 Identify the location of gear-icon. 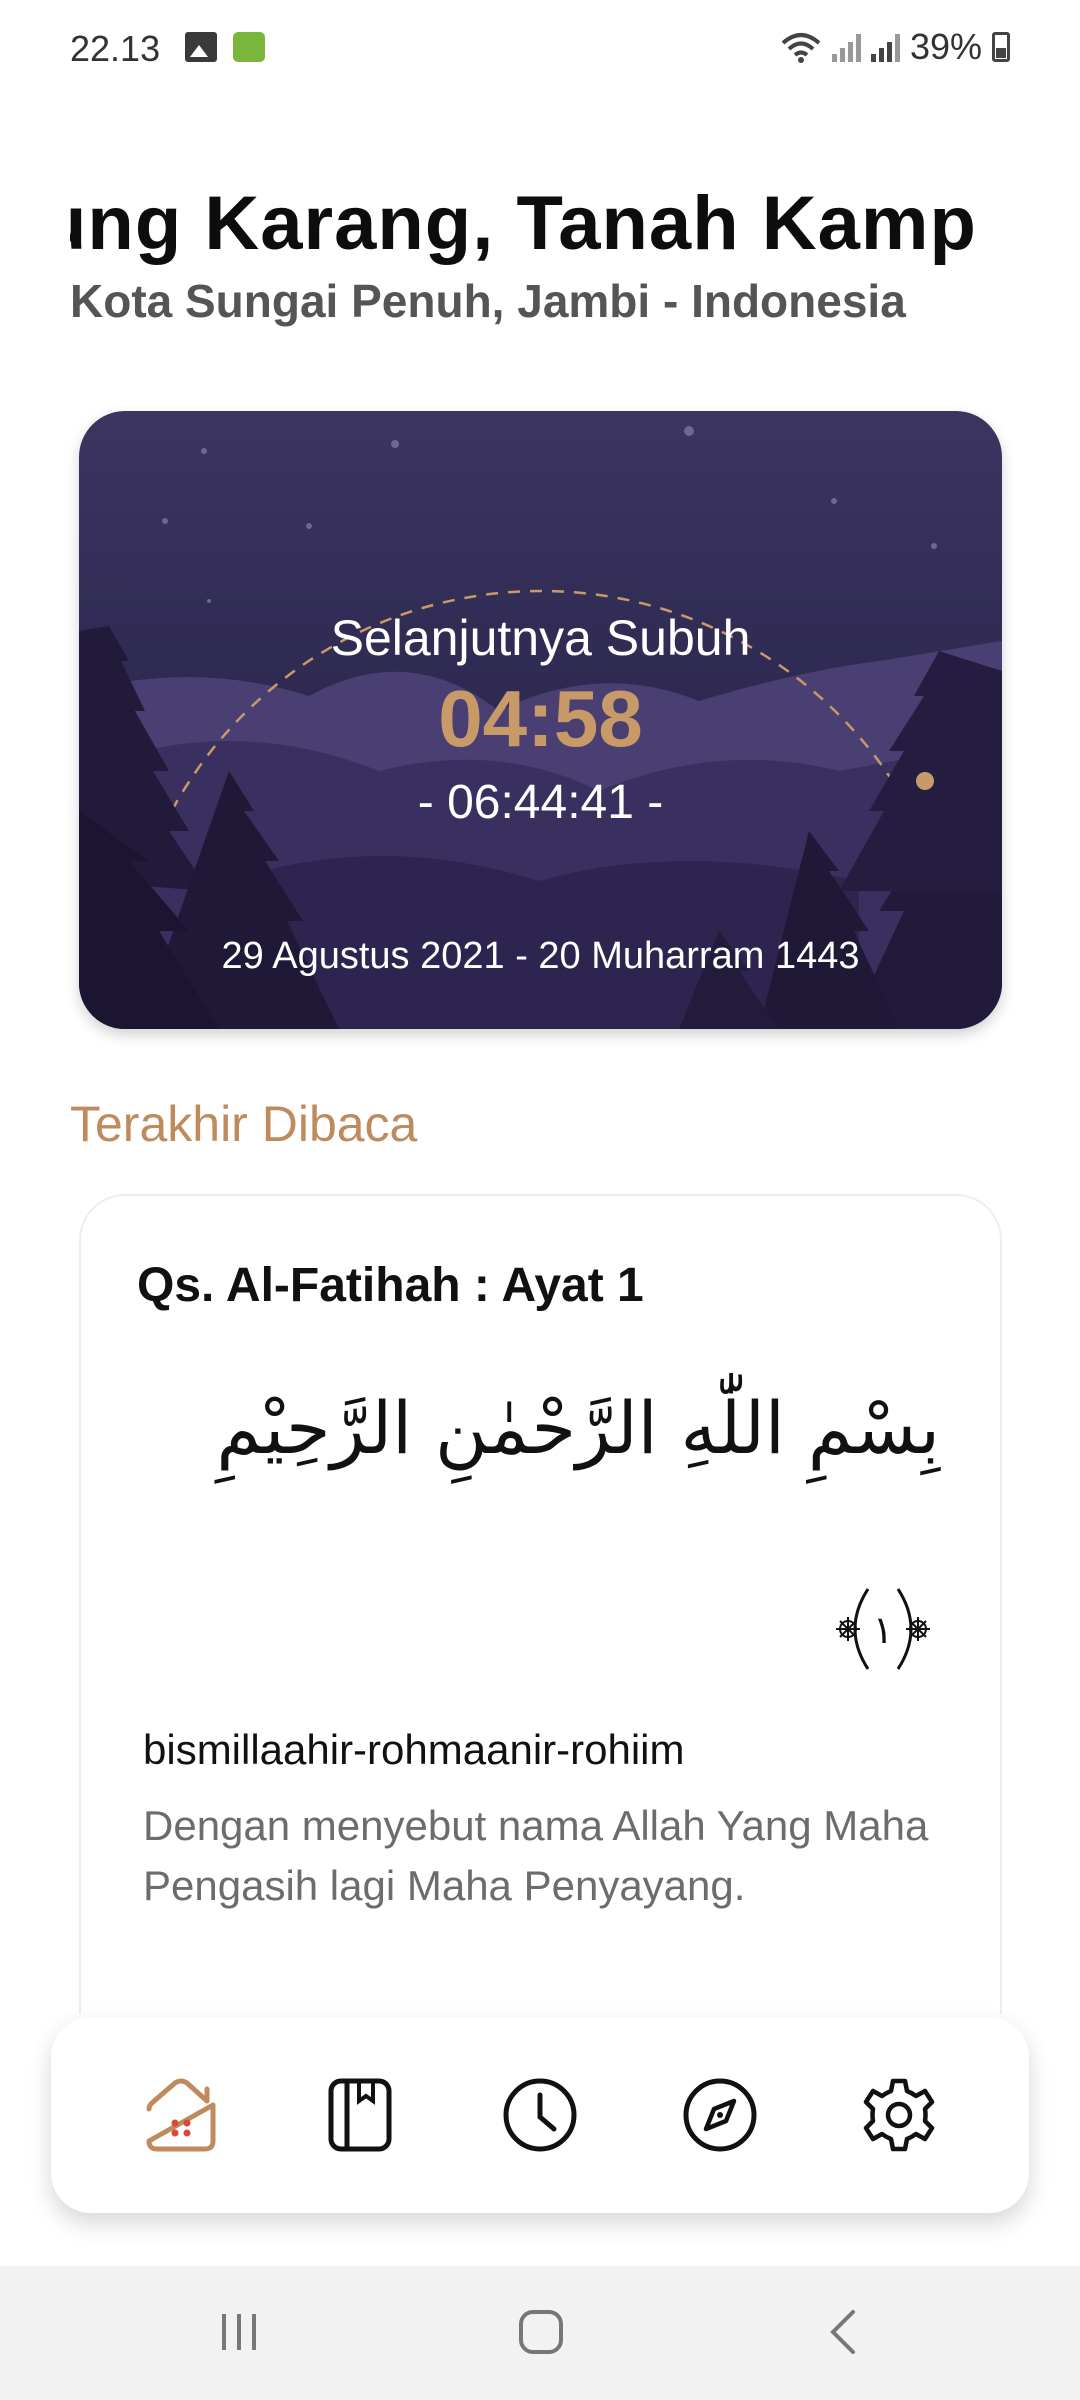
(899, 2115).